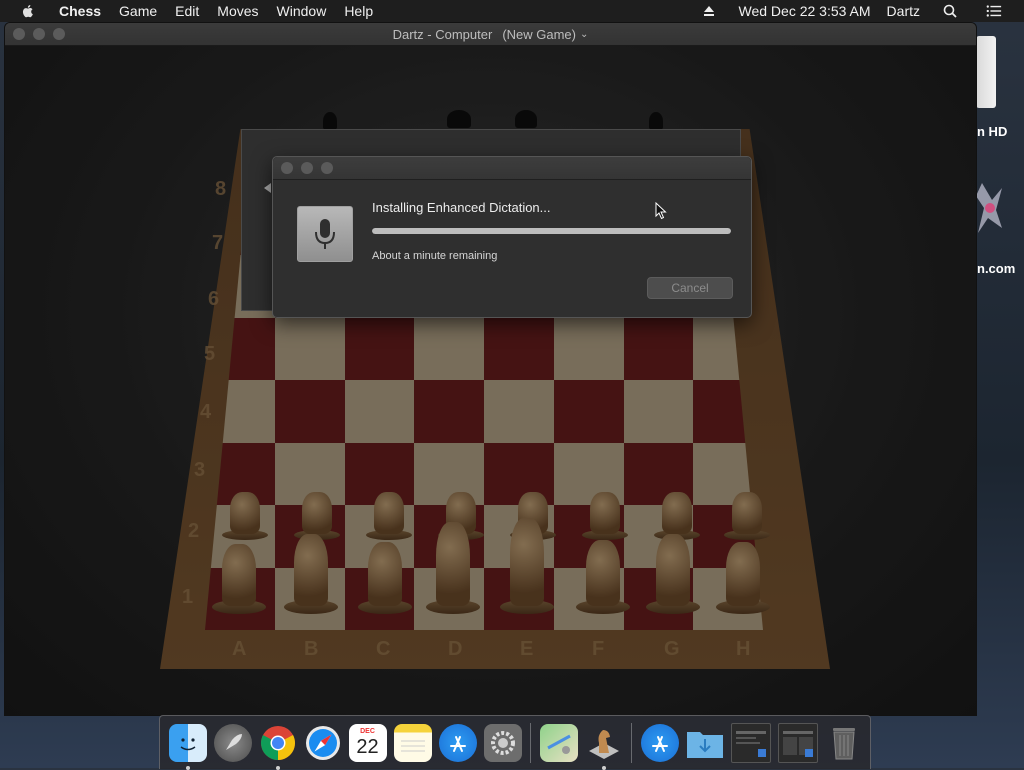 This screenshot has height=770, width=1024. I want to click on safari-compass-icon, so click(322, 742).